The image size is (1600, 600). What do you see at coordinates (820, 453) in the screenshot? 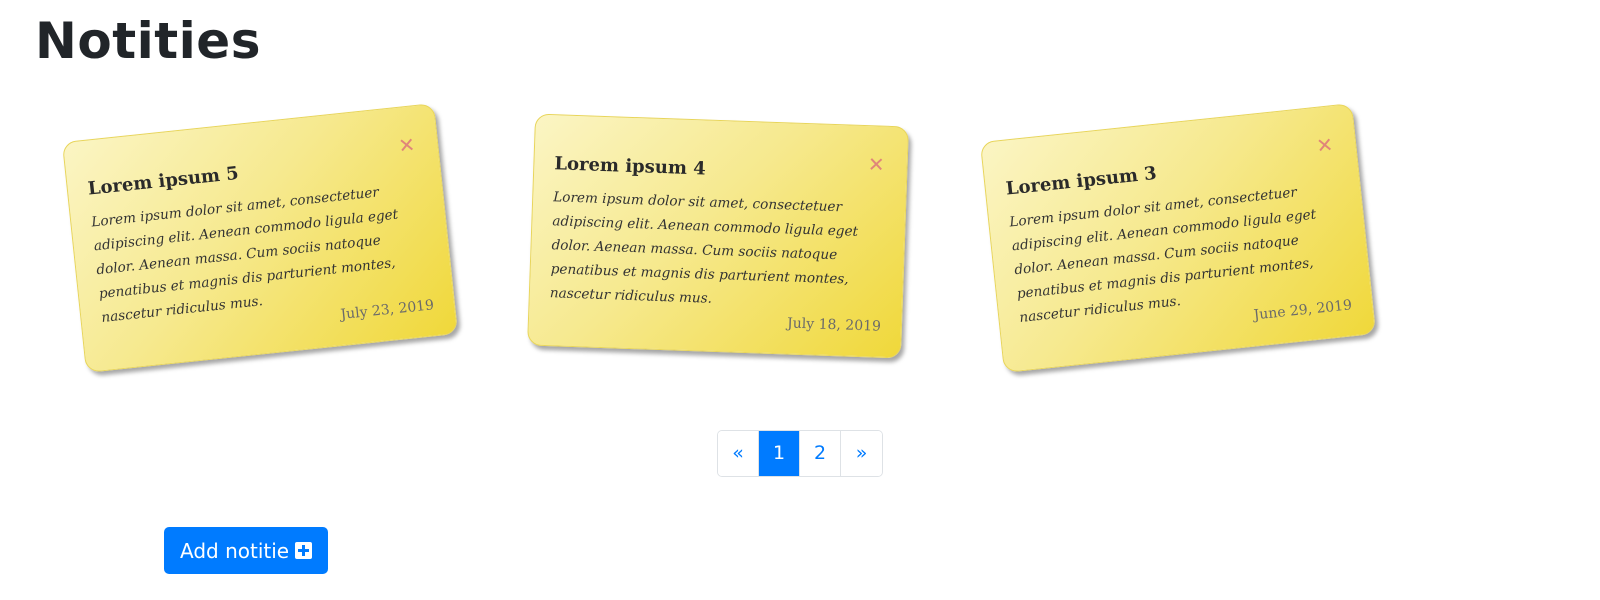
I see `pagination-page-2: 2` at bounding box center [820, 453].